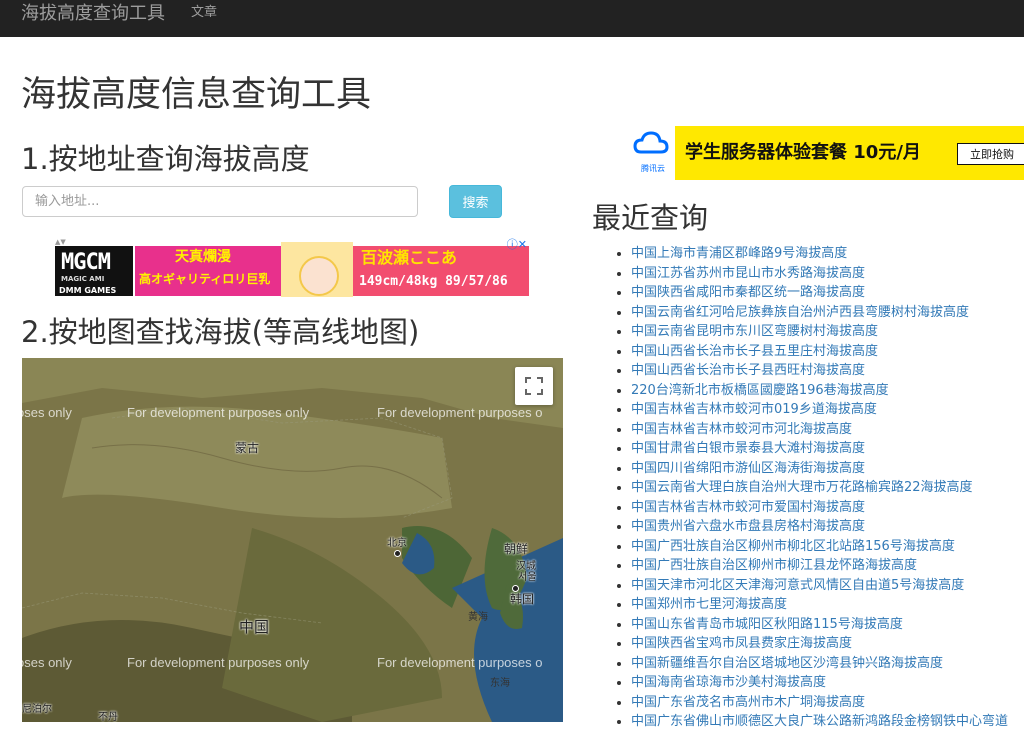  What do you see at coordinates (83, 279) in the screenshot?
I see `ad-logo-sub: MAGIC AMI` at bounding box center [83, 279].